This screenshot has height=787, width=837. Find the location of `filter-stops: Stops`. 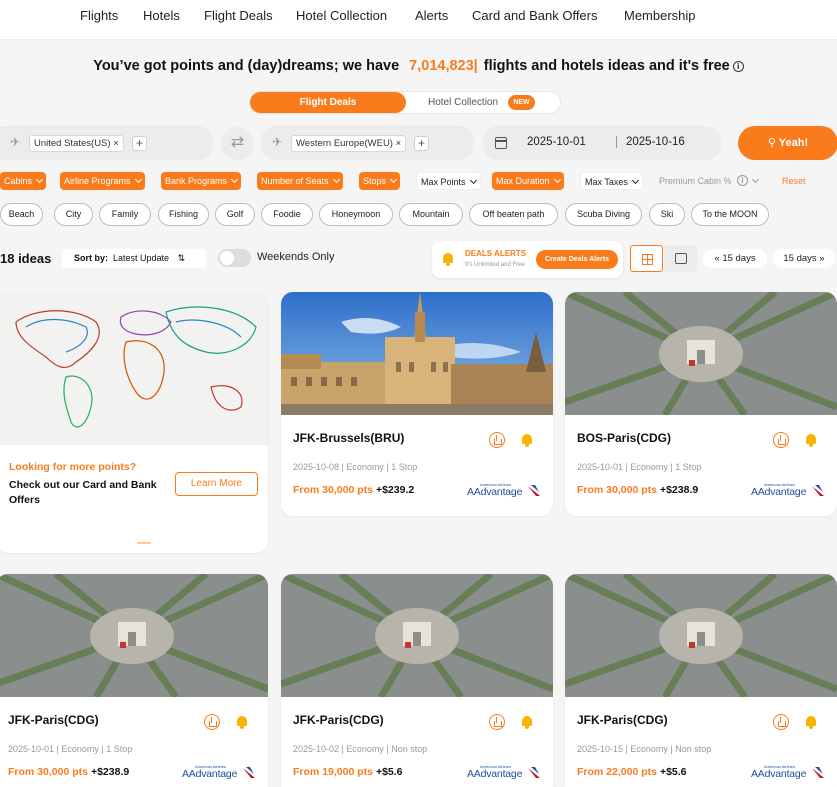

filter-stops: Stops is located at coordinates (380, 181).